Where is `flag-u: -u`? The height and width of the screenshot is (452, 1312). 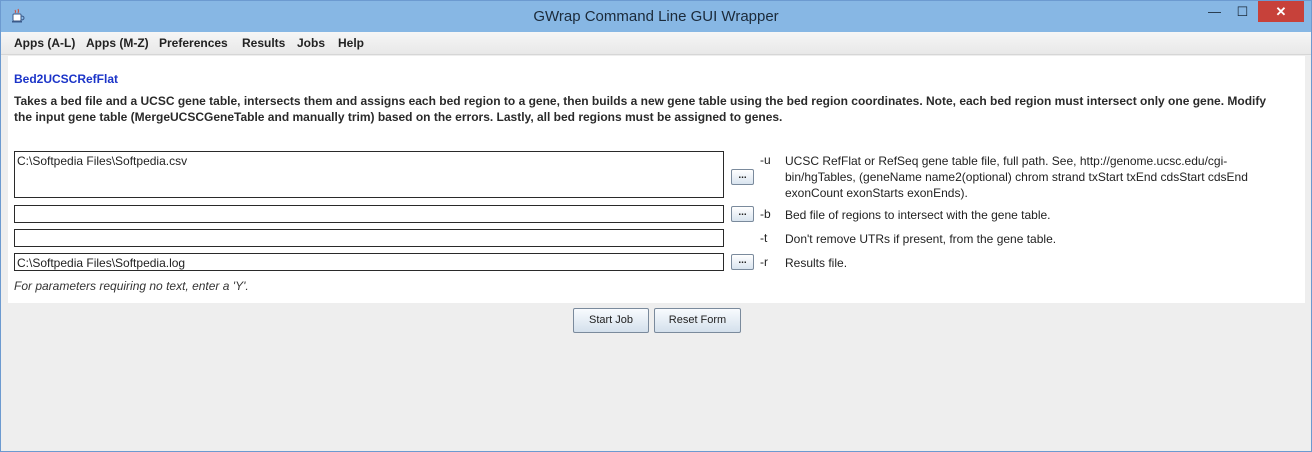
flag-u: -u is located at coordinates (765, 160).